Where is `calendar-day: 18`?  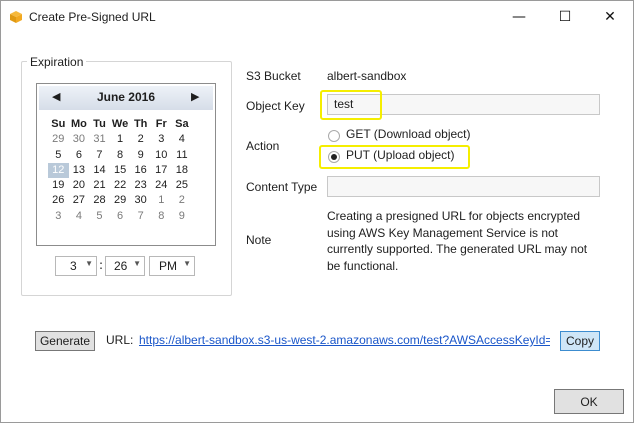 calendar-day: 18 is located at coordinates (182, 170).